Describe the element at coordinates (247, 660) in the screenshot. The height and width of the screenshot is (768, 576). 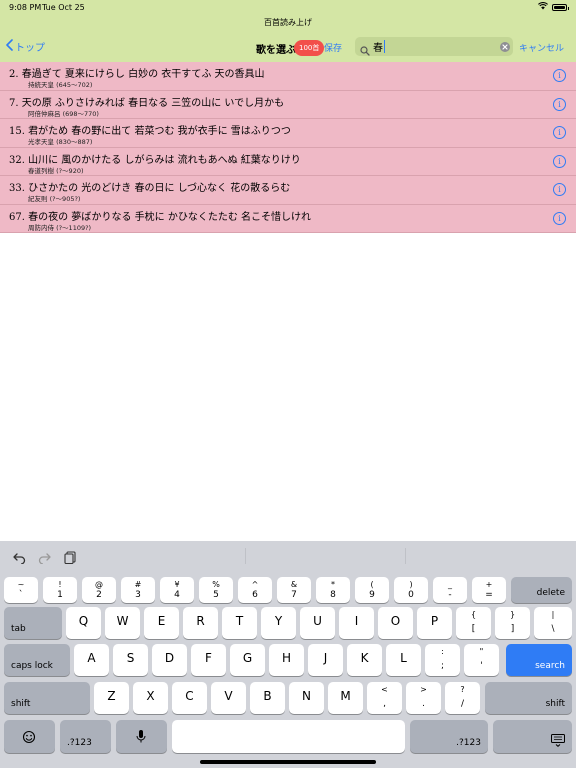
I see `key-g: G` at that location.